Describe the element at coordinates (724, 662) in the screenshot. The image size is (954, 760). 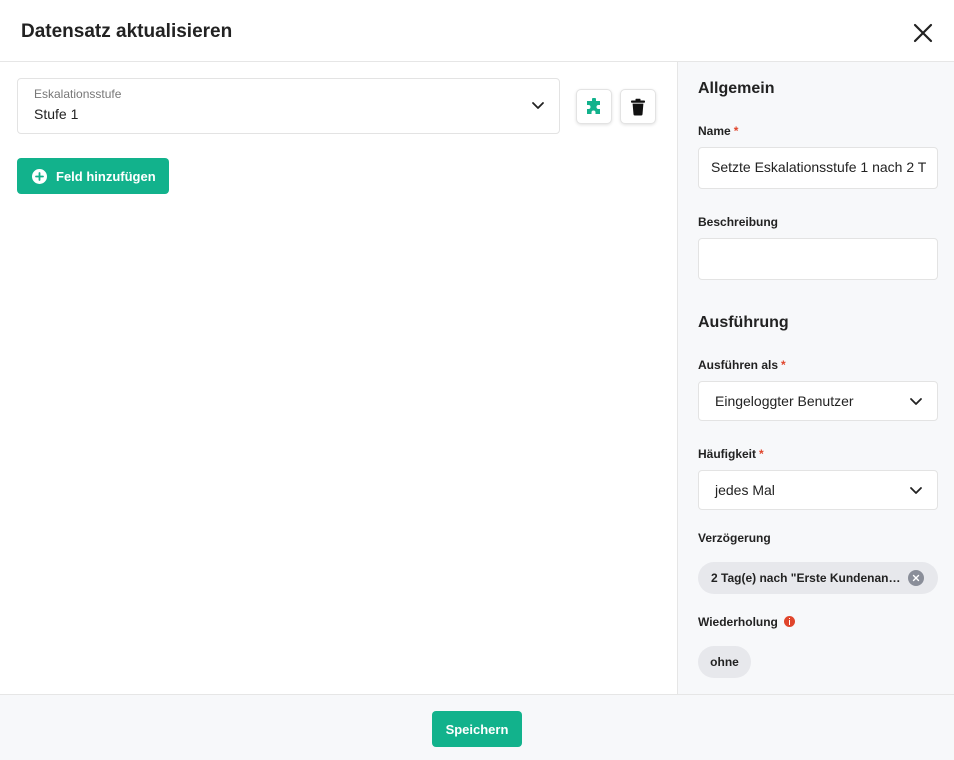
I see `repeat-chip: ohne` at that location.